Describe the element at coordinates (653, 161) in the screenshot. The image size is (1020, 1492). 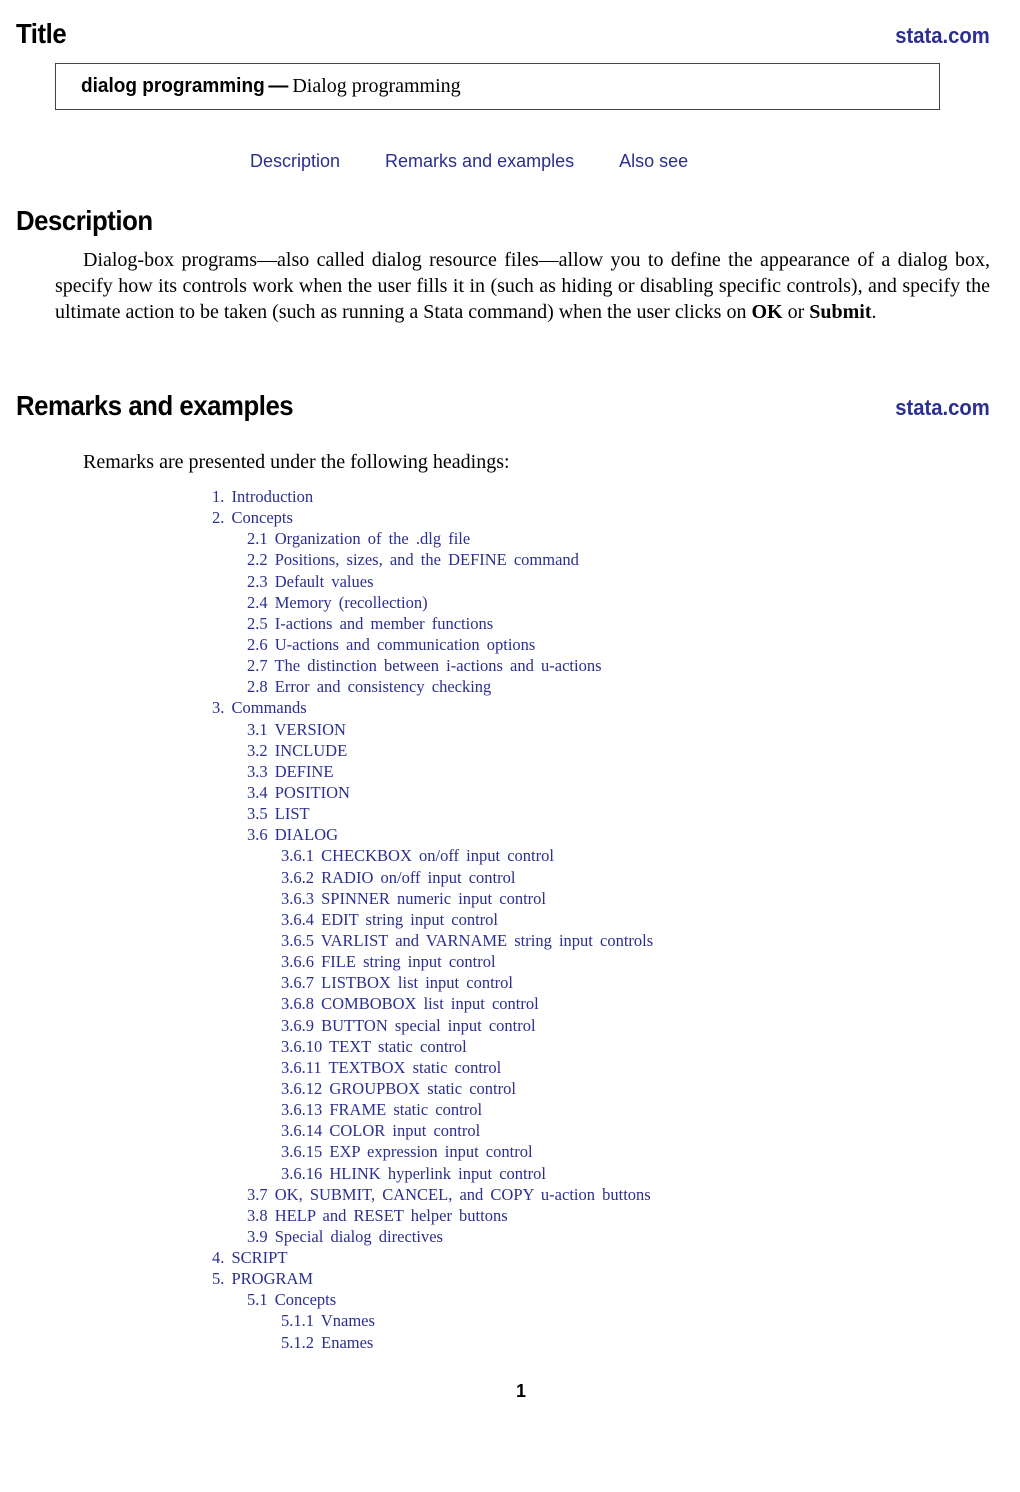
I see `nav-link-also-see: Also see` at that location.